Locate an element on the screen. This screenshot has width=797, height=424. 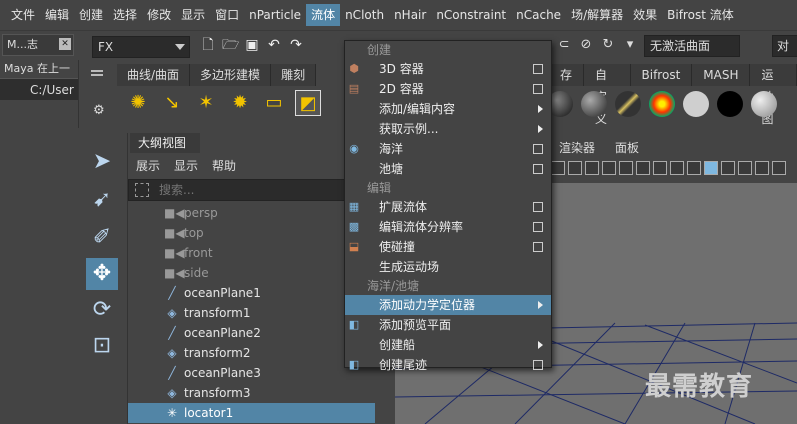
outliner-item-top: ■◀ top is located at coordinates (251, 233).